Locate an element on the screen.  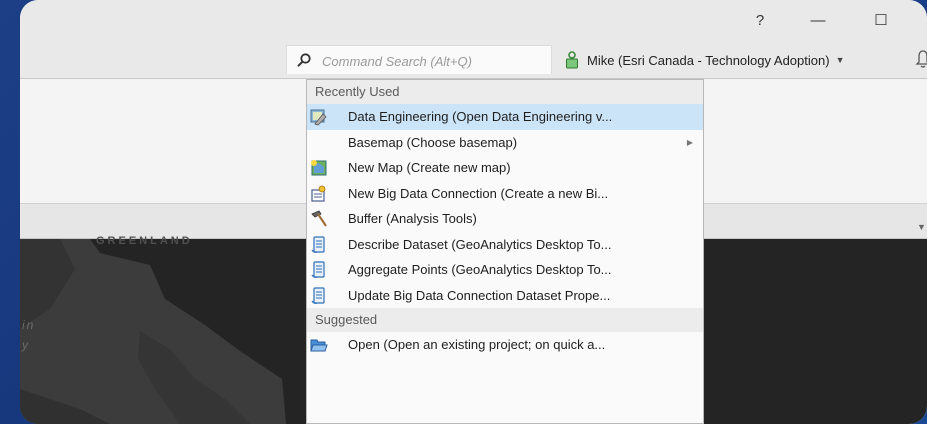
result-item-basemap: Basemap (Choose basemap) ▶ is located at coordinates (505, 143).